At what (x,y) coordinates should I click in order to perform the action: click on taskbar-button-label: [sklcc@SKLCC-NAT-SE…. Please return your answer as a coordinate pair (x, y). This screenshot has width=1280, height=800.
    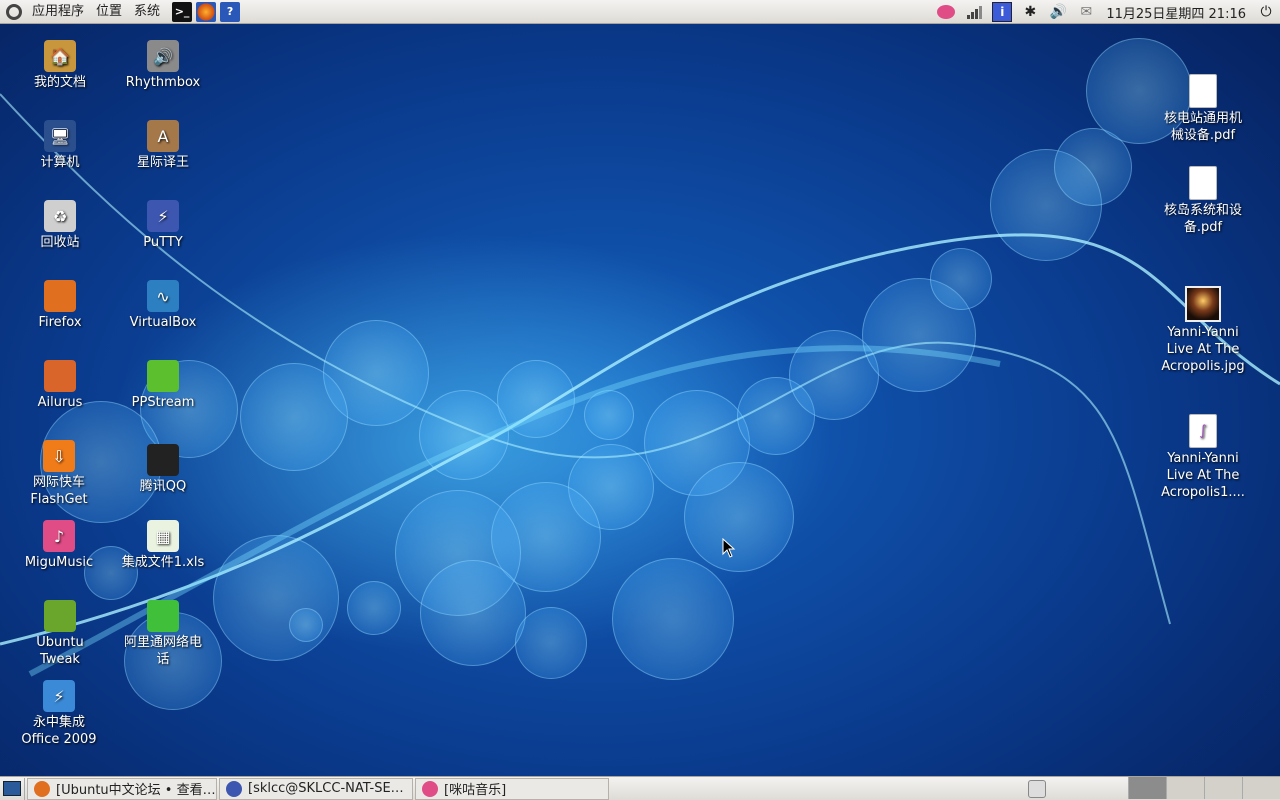
    Looking at the image, I should click on (326, 788).